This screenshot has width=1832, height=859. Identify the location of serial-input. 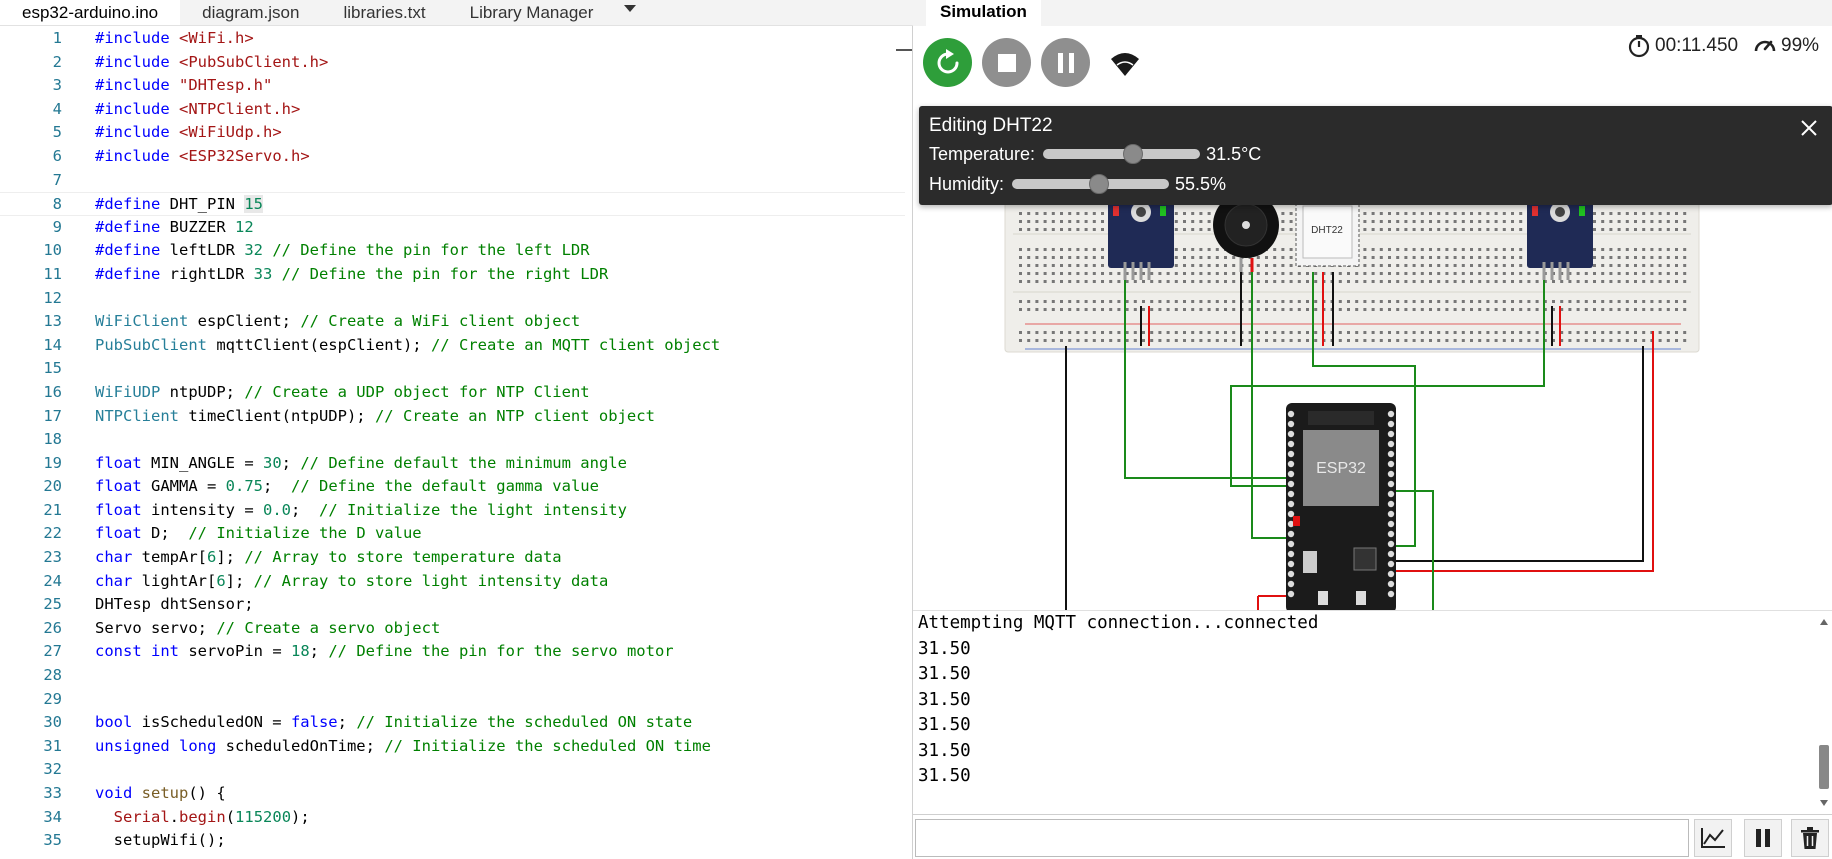
(1302, 838).